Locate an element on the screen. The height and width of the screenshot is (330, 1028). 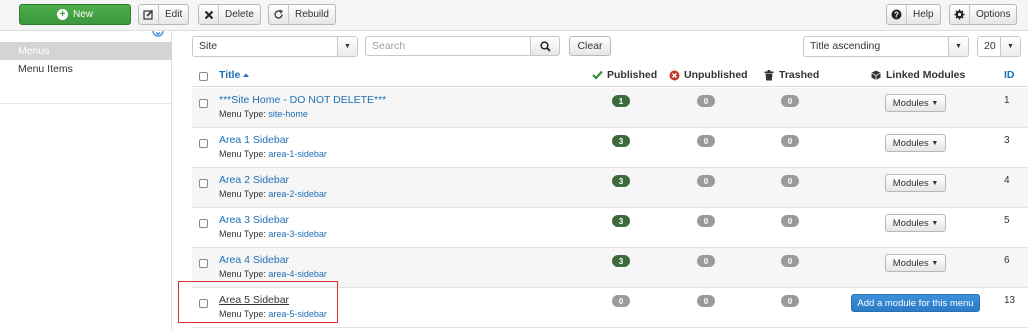
published-count-badge: 0 is located at coordinates (621, 301).